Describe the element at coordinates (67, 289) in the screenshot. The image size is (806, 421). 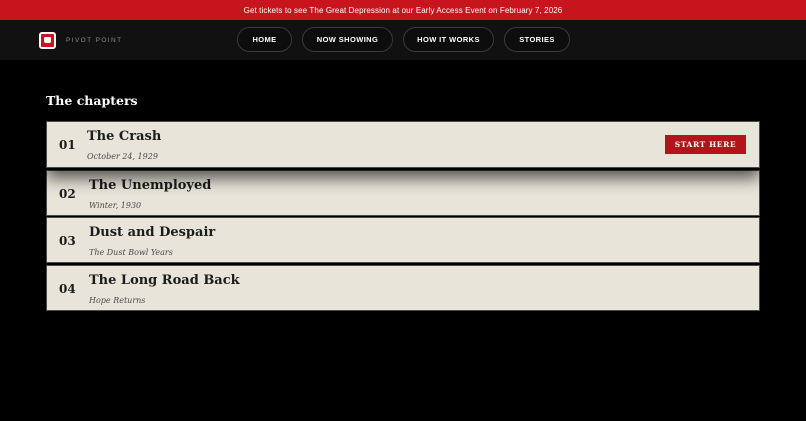
I see `chapter-number: 04` at that location.